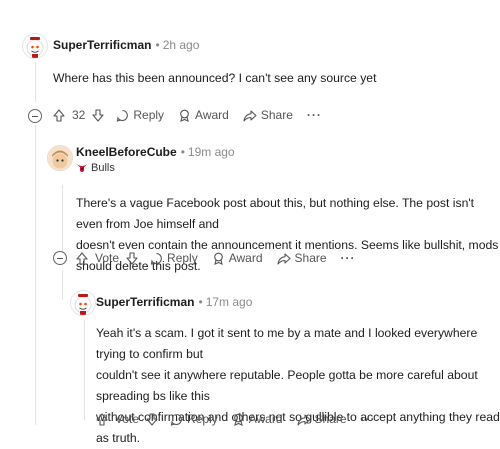 This screenshot has width=500, height=449. Describe the element at coordinates (181, 45) in the screenshot. I see `timestamp: 2h ago` at that location.